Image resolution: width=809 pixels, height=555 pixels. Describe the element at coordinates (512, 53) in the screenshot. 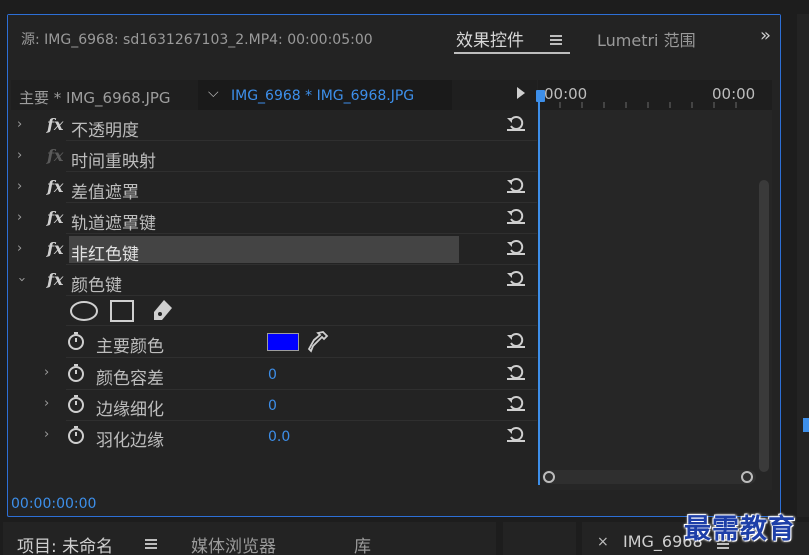

I see `active-tab-underline` at that location.